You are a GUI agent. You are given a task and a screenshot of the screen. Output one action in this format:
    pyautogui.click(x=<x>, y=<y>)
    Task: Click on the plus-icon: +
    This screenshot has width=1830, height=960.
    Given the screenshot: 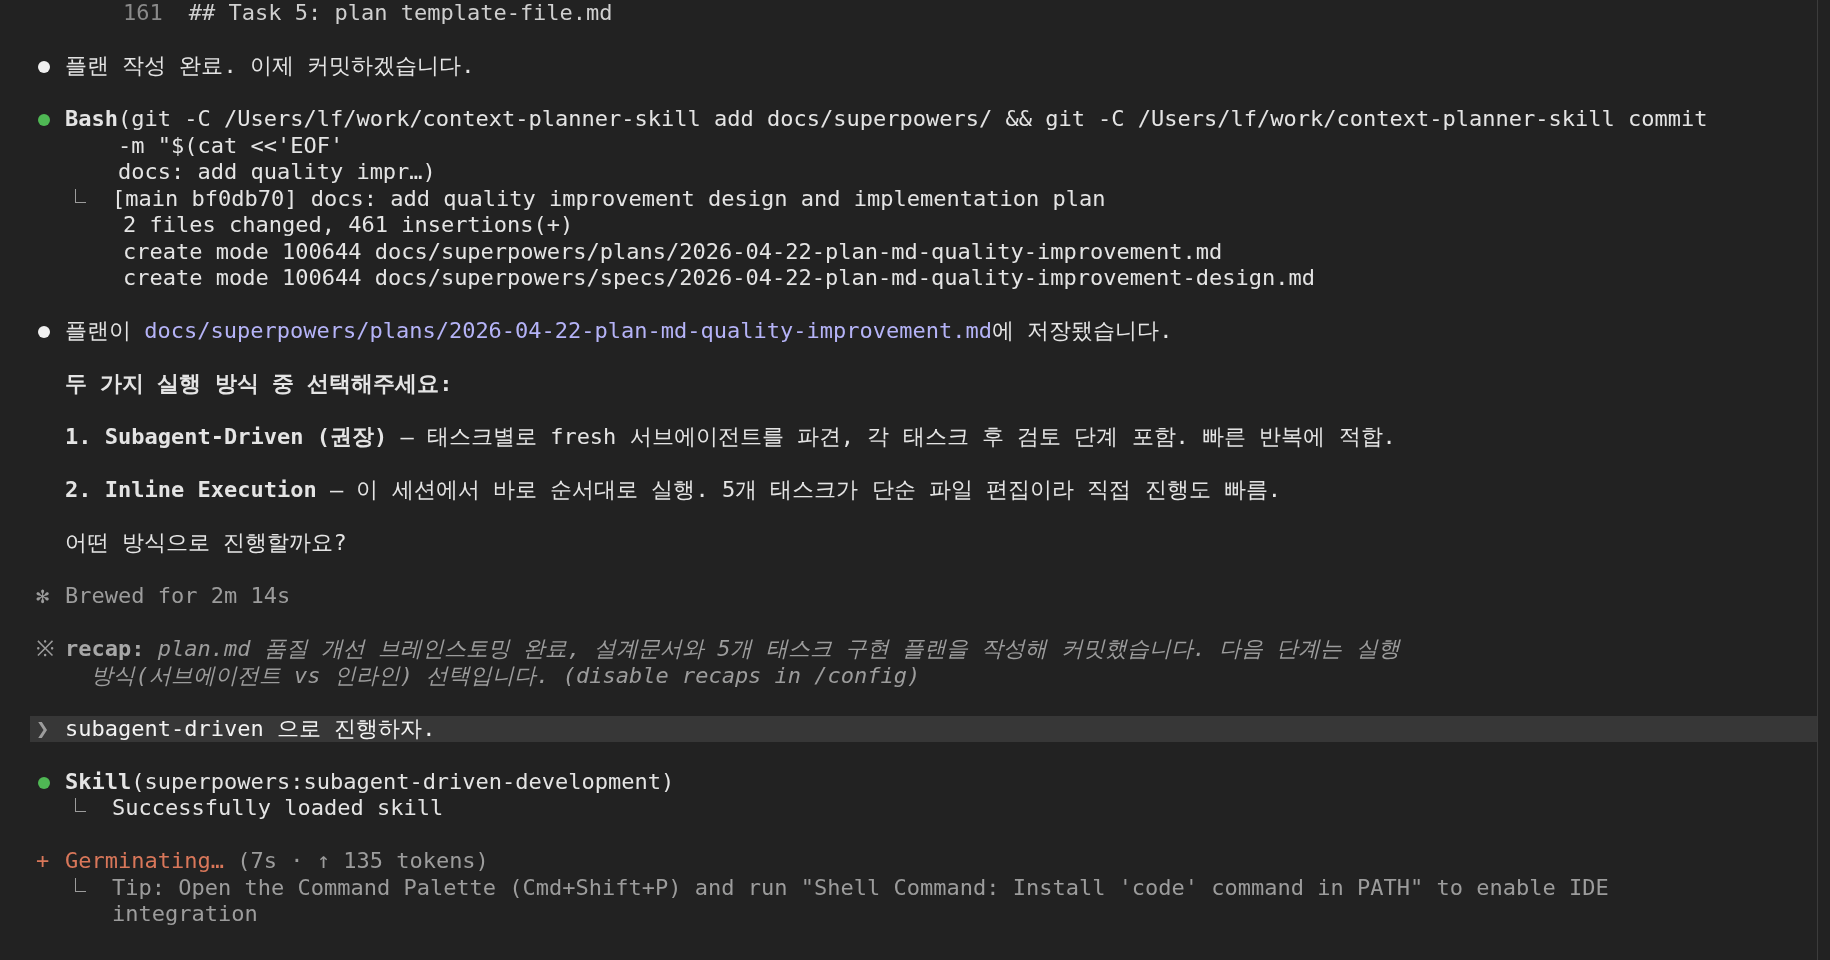 What is the action you would take?
    pyautogui.click(x=43, y=861)
    